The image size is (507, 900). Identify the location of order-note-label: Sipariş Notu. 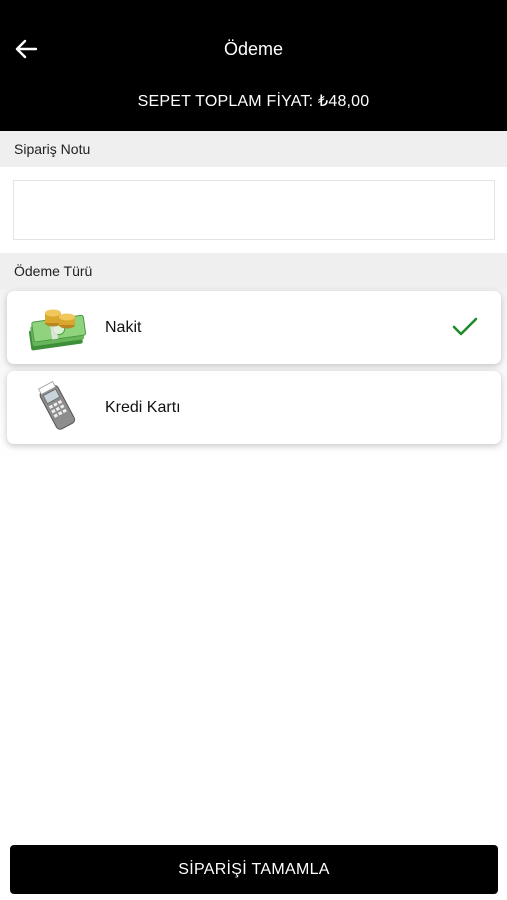
(253, 149).